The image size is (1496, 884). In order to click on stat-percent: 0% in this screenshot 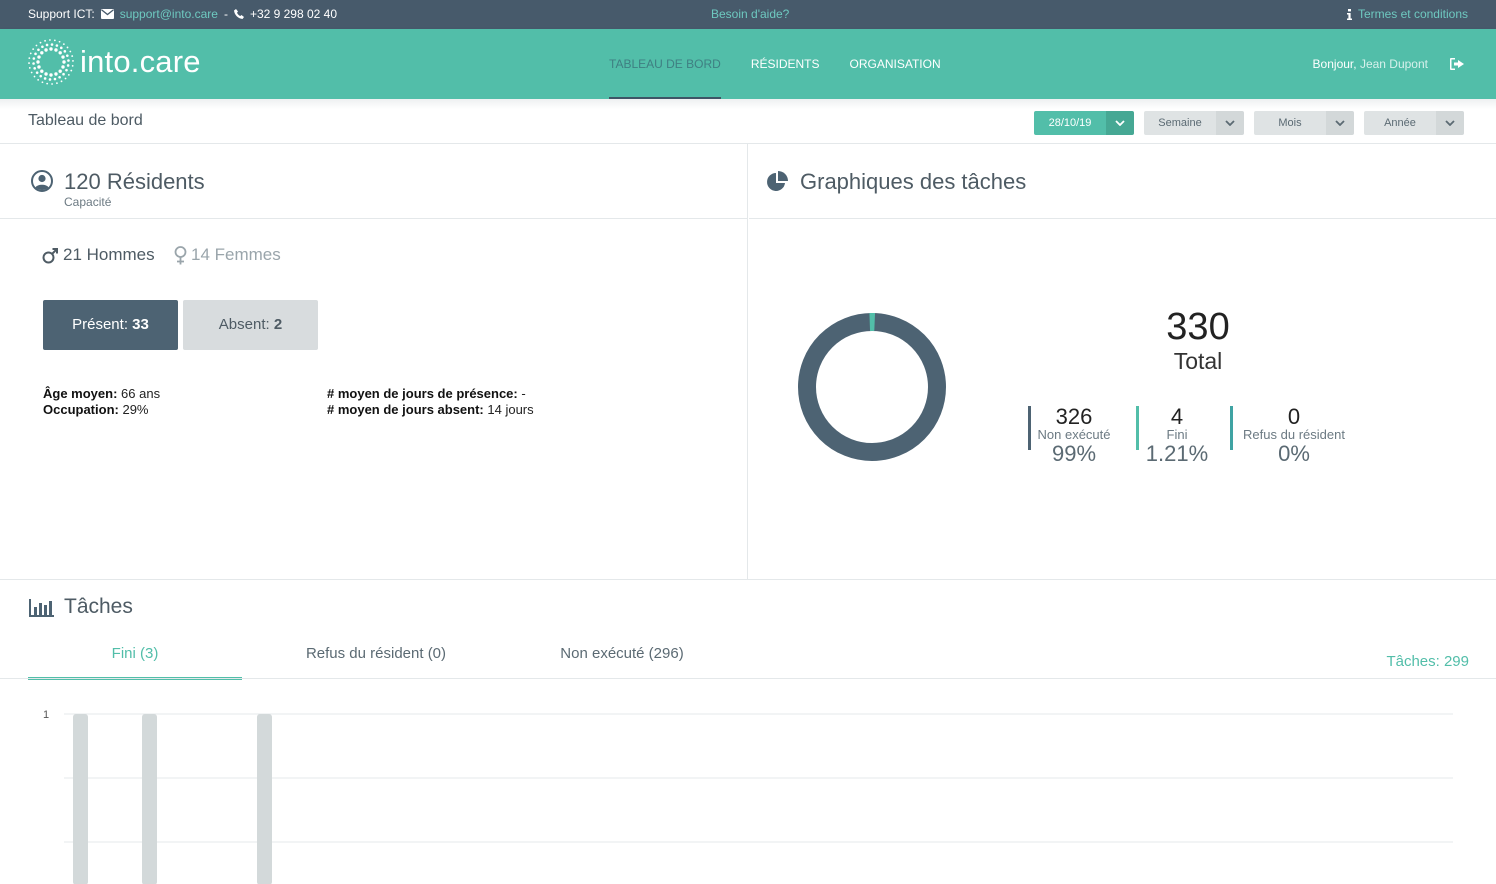, I will do `click(1294, 453)`.